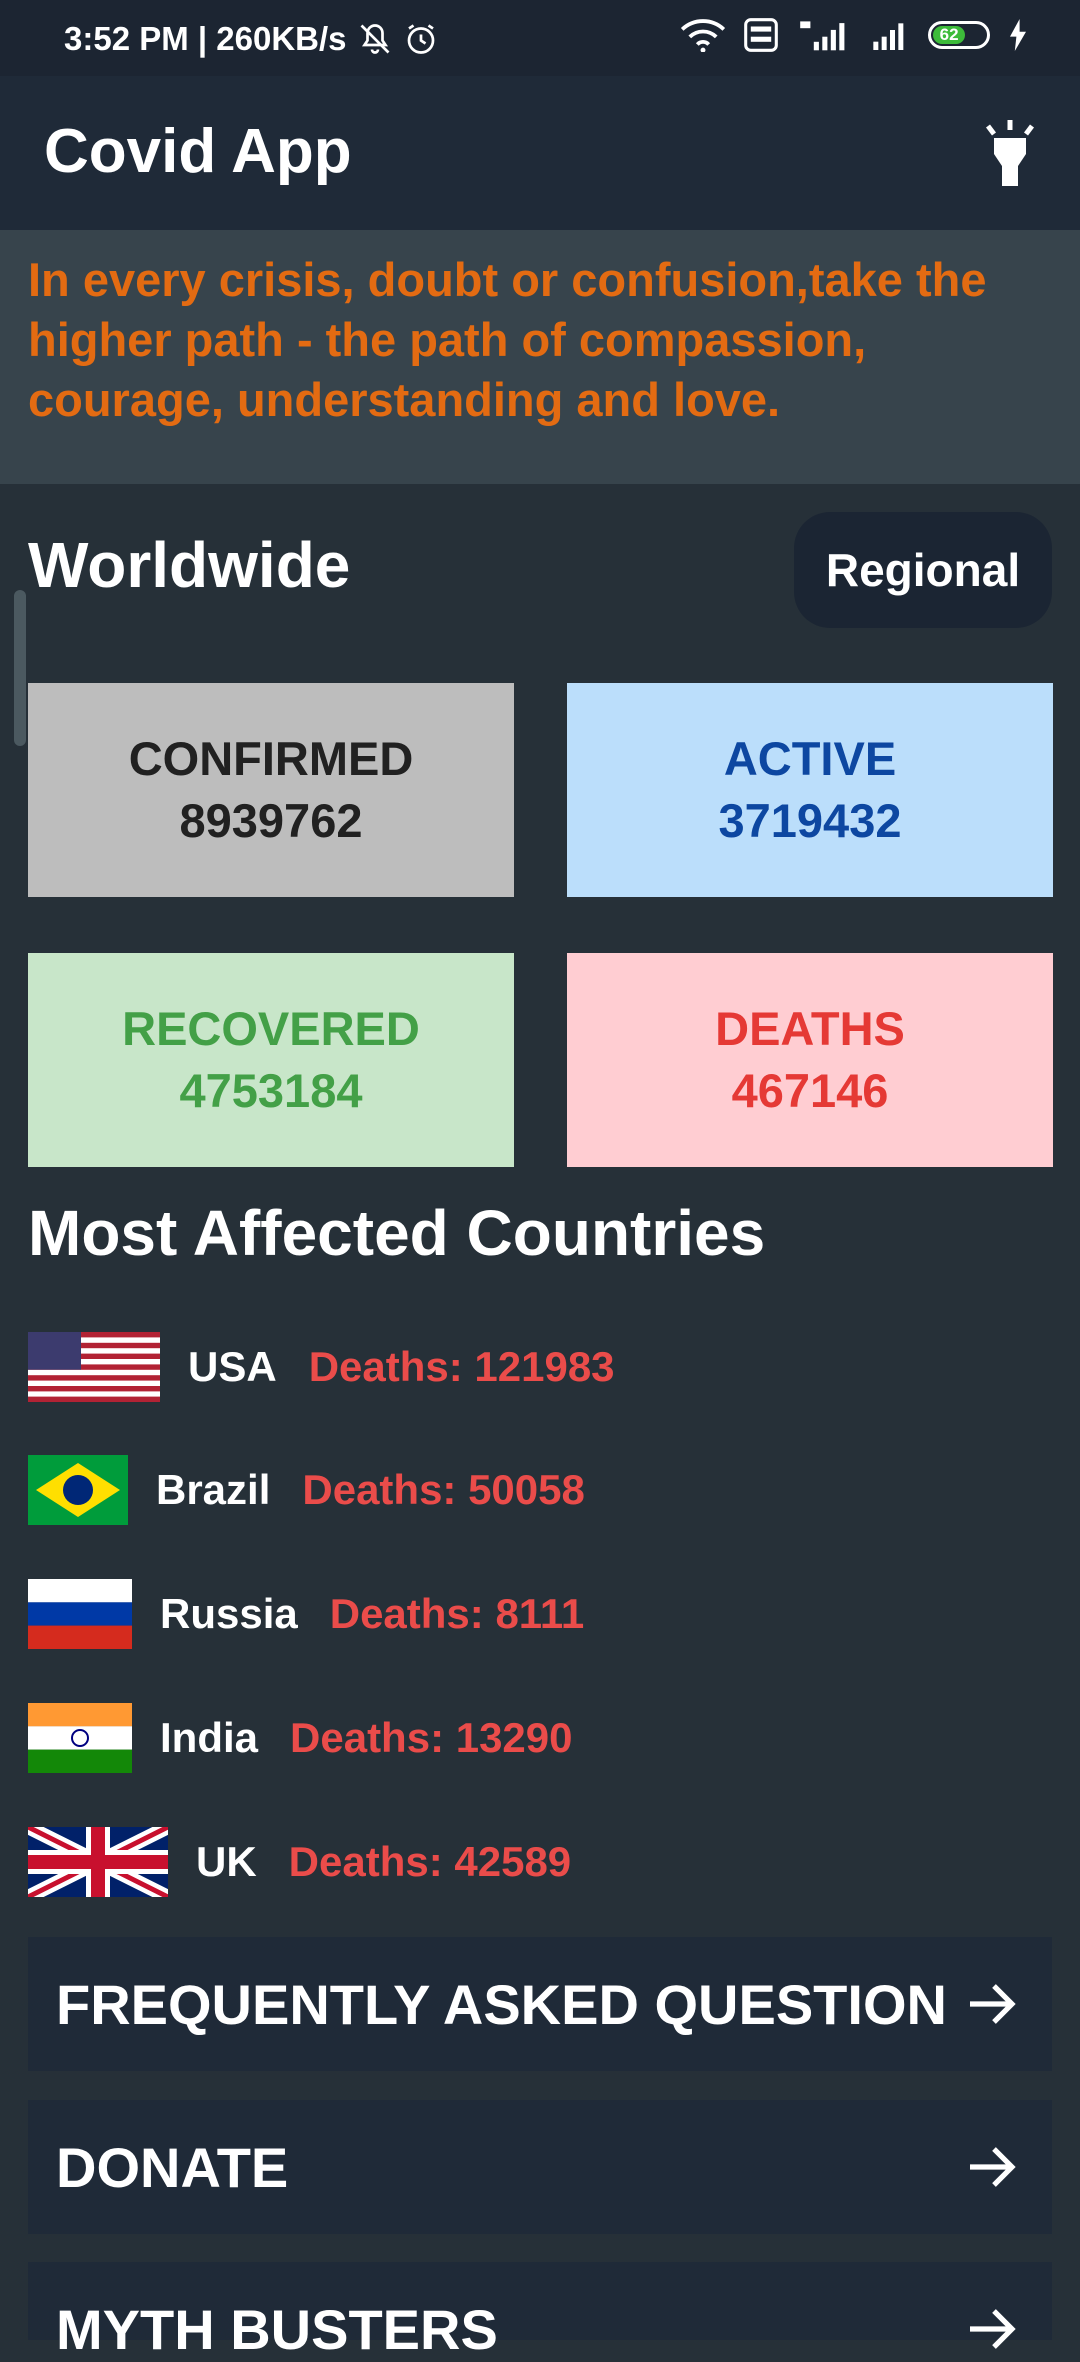 This screenshot has height=2362, width=1080. I want to click on status-right: 62, so click(854, 35).